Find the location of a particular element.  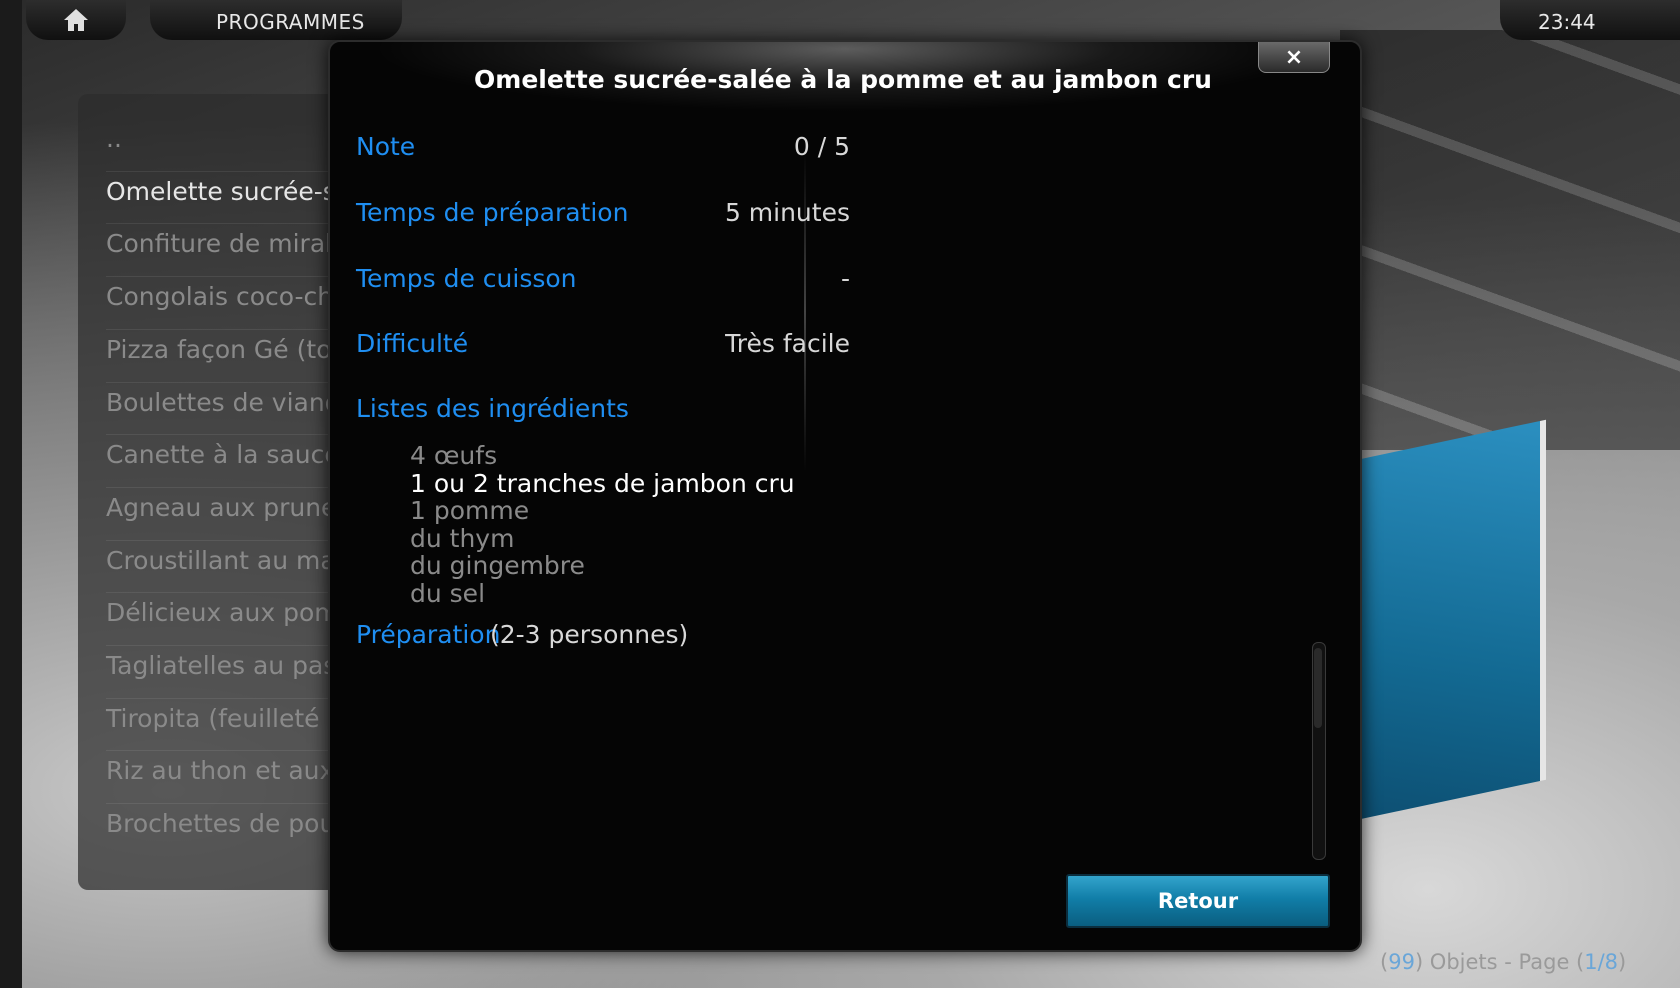

close-button: × is located at coordinates (1294, 57).